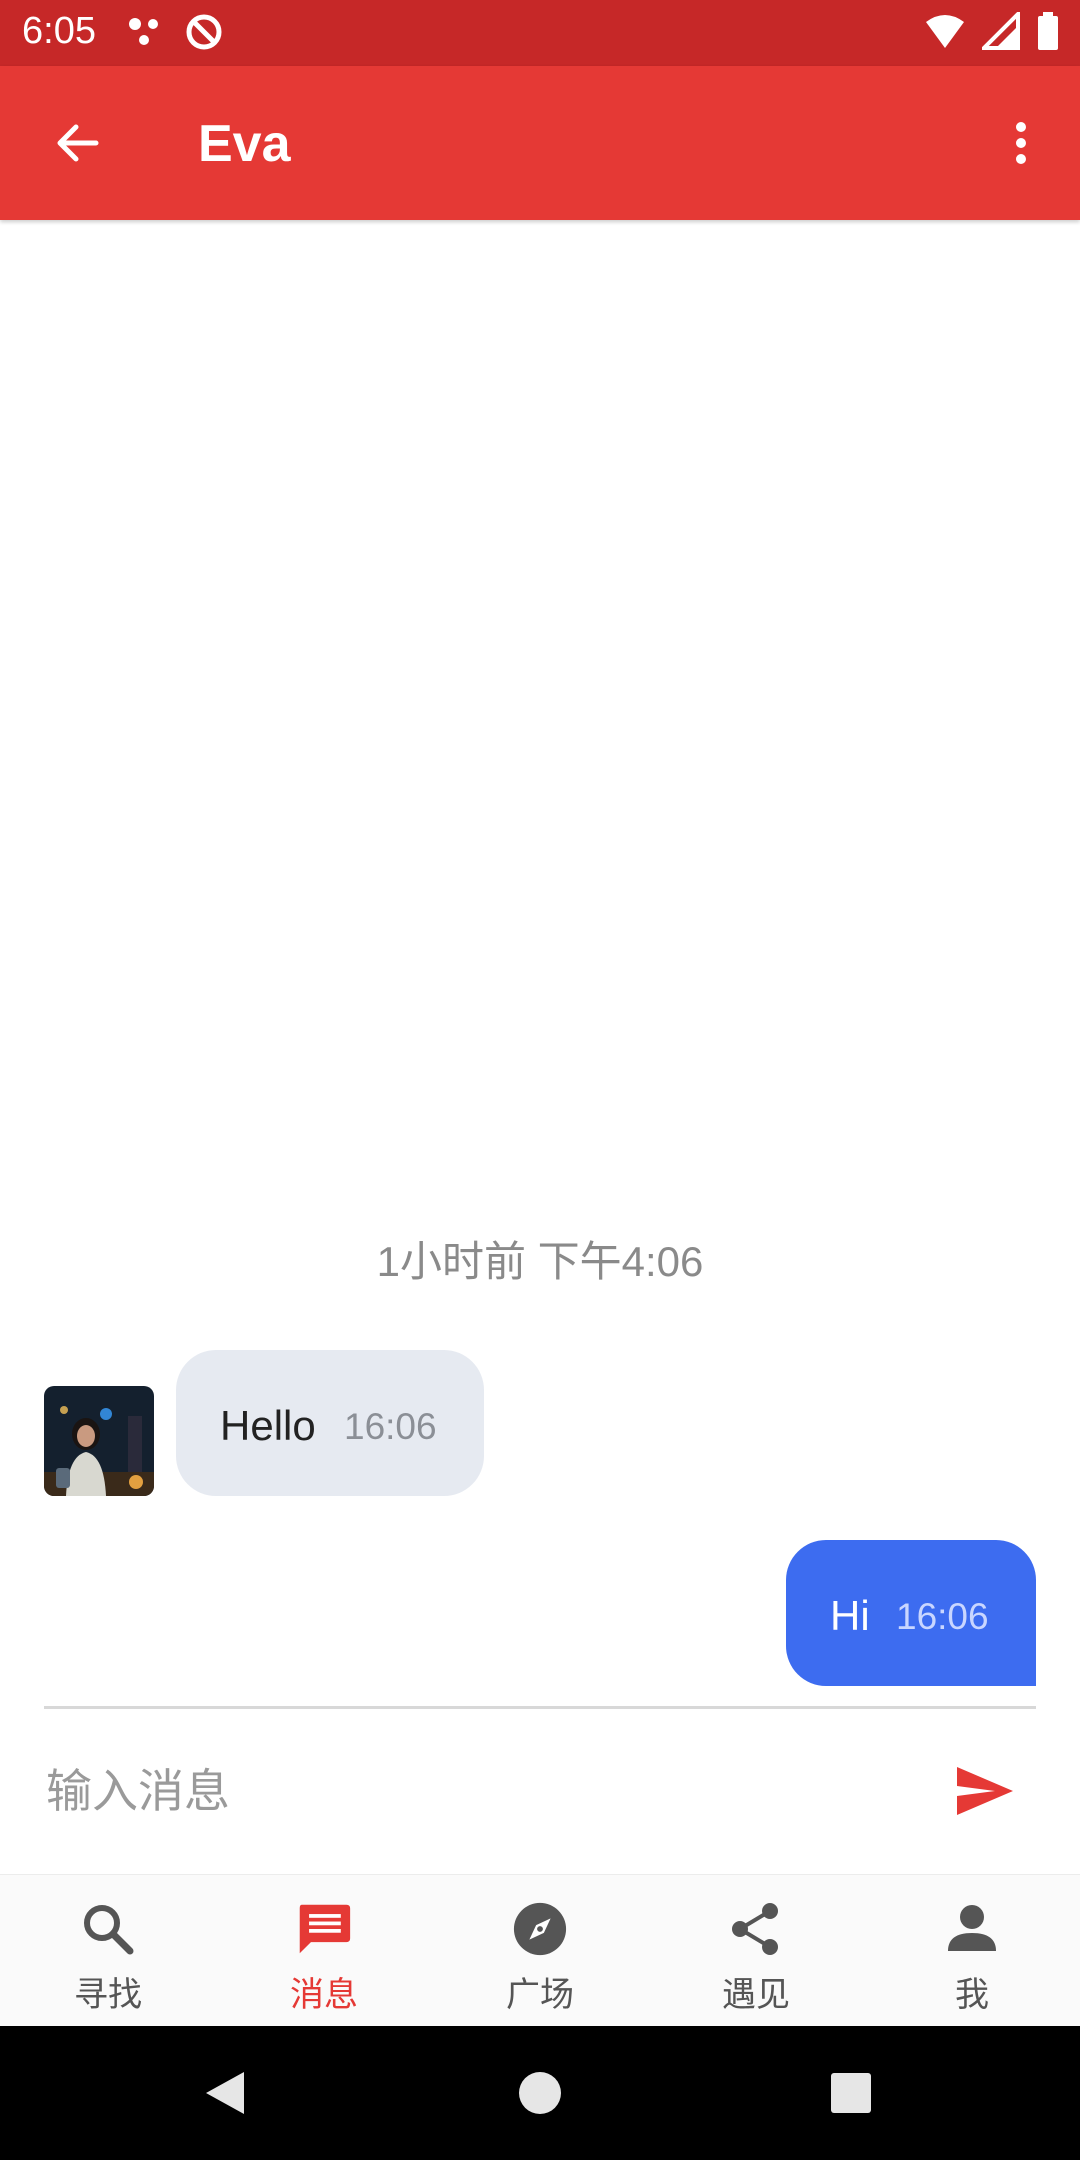 The height and width of the screenshot is (2160, 1080). I want to click on circle-home-icon, so click(540, 2093).